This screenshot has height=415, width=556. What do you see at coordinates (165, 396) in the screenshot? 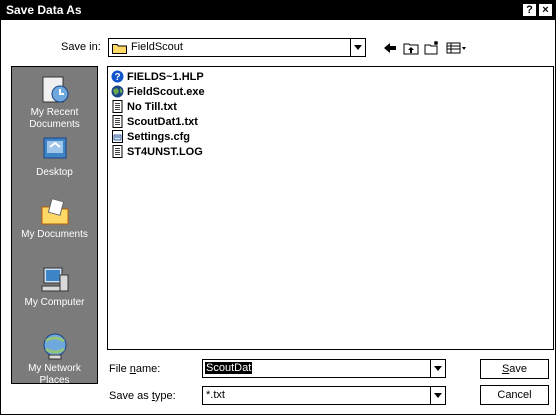
I see `label-part: ype:` at bounding box center [165, 396].